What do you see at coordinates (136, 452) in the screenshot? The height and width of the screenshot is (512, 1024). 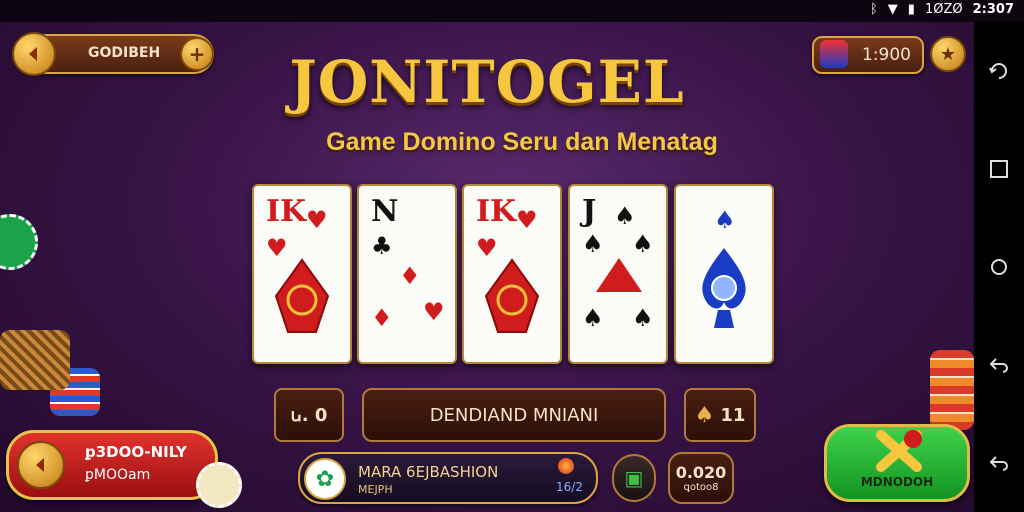 I see `bottom-left-line1: ꝑ3DOO-NILY` at bounding box center [136, 452].